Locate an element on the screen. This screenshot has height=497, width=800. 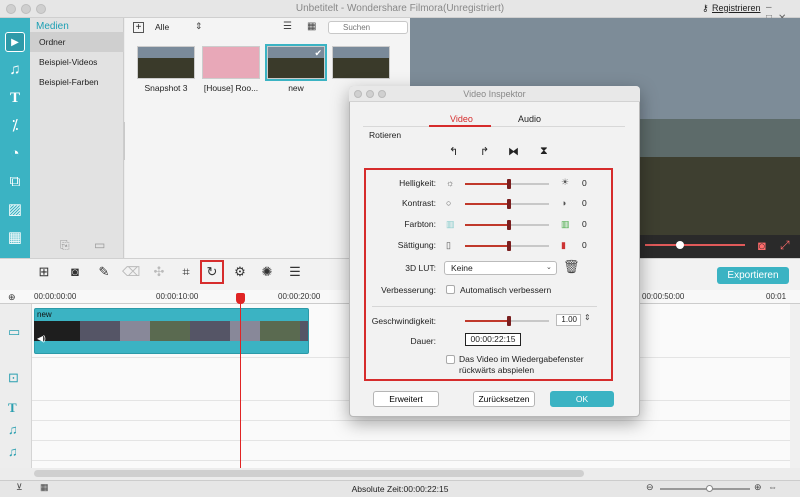
horizontal-scrollbar is located at coordinates (309, 473).